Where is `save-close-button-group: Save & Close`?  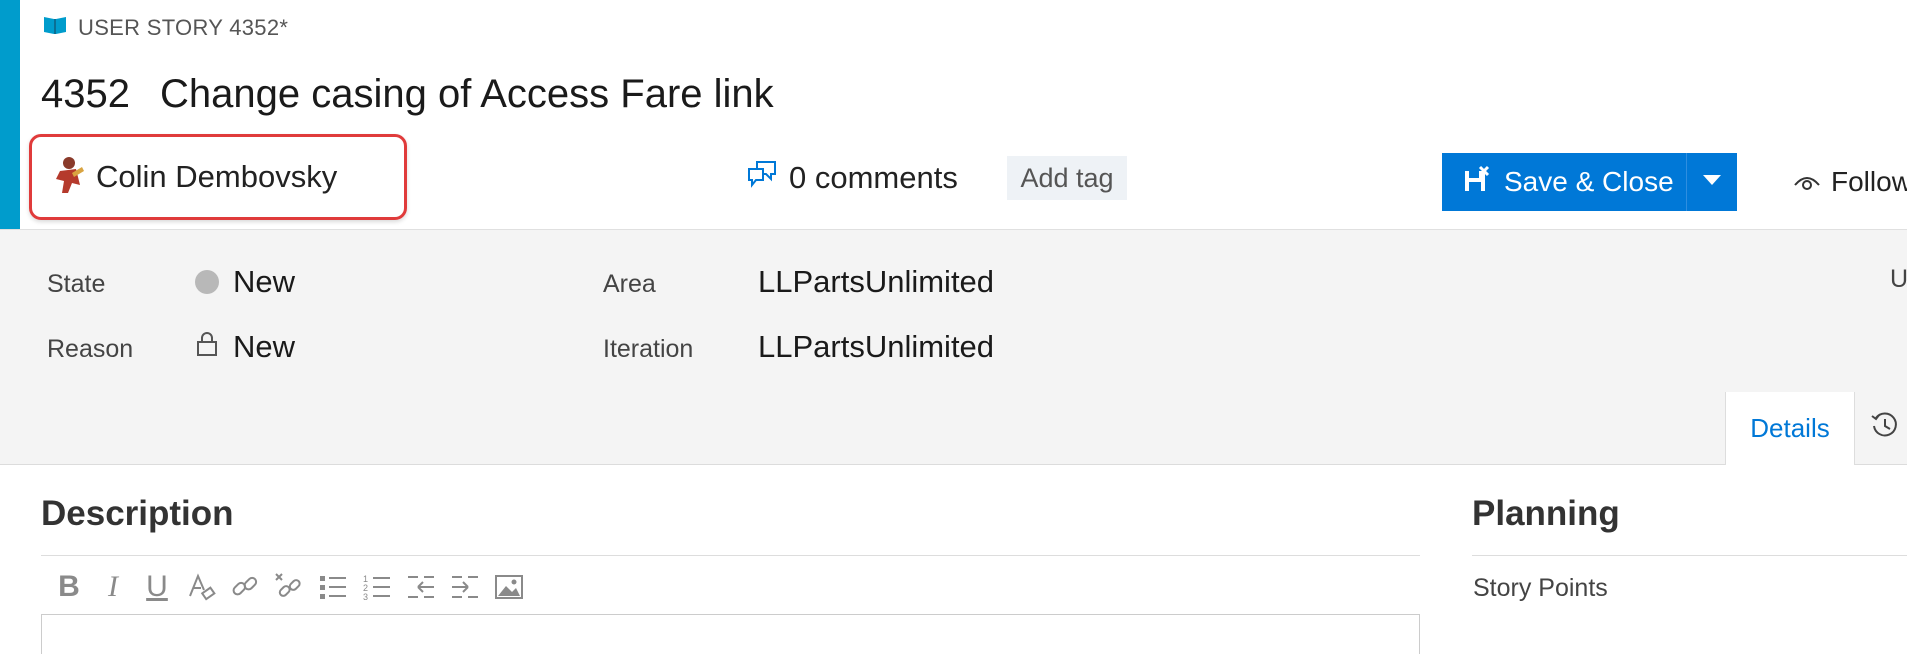
save-close-button-group: Save & Close is located at coordinates (1589, 182).